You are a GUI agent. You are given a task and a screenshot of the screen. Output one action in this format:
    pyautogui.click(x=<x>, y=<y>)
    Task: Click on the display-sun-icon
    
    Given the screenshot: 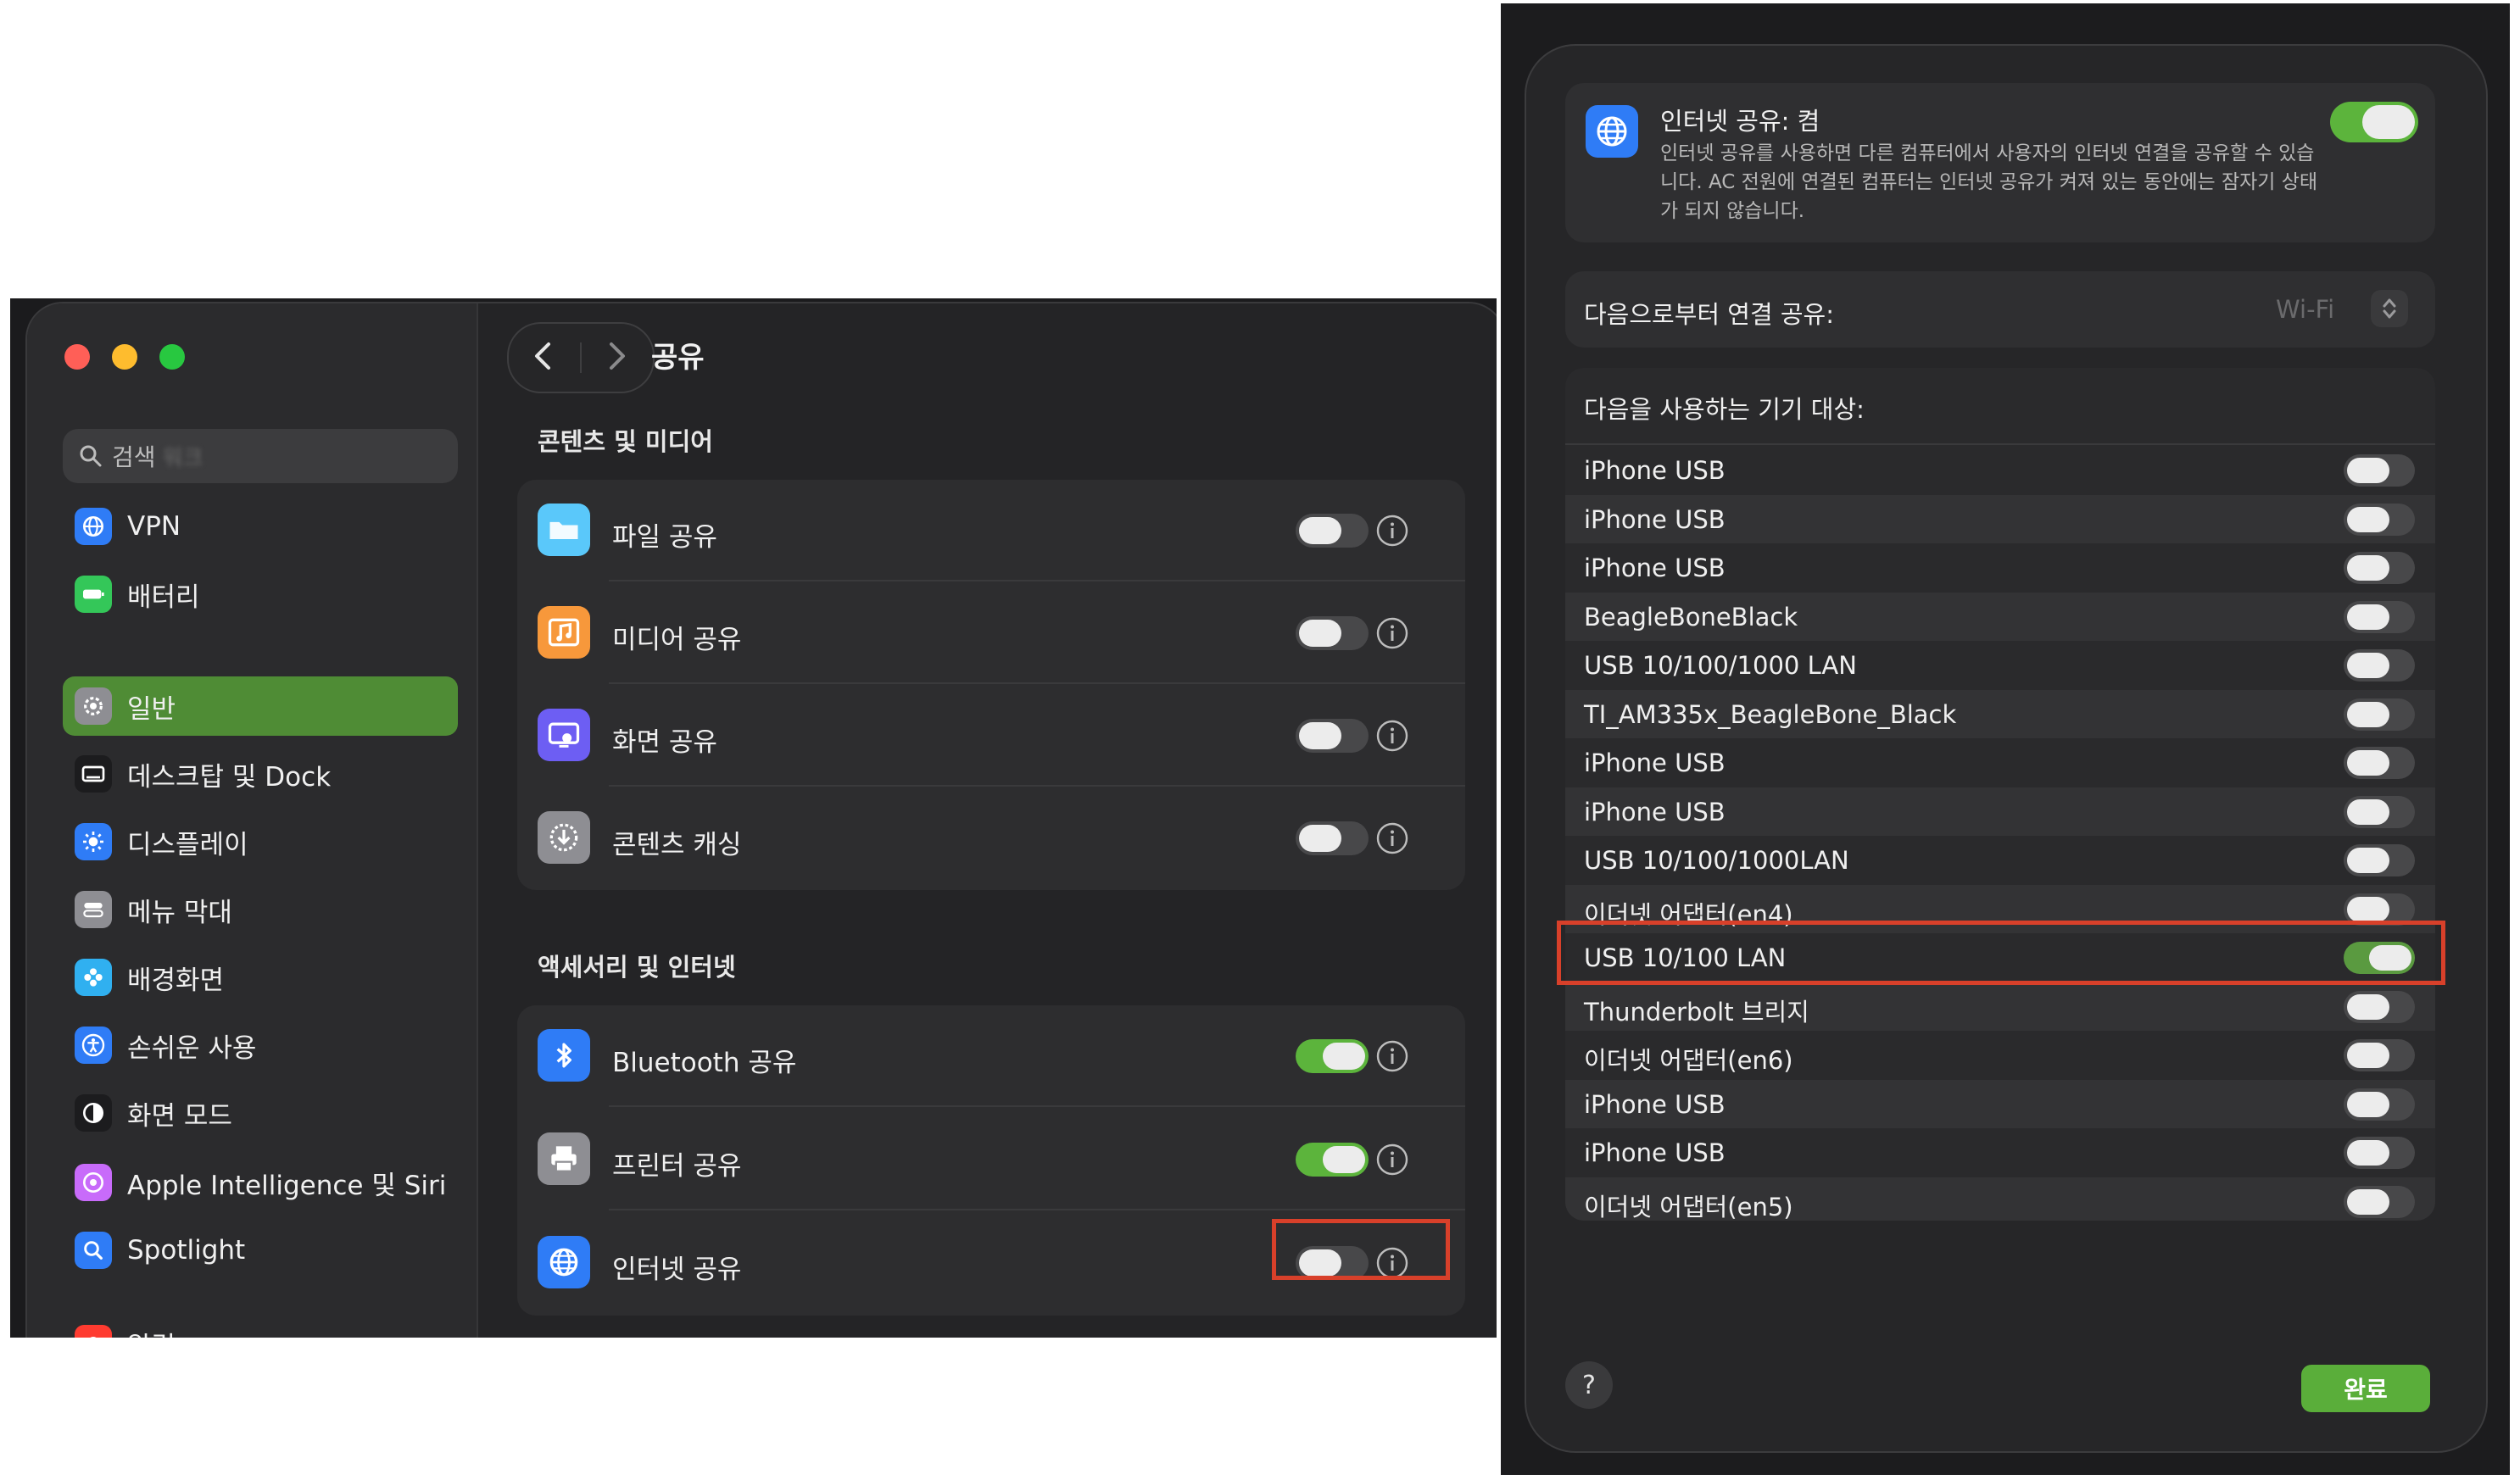 What is the action you would take?
    pyautogui.click(x=93, y=841)
    